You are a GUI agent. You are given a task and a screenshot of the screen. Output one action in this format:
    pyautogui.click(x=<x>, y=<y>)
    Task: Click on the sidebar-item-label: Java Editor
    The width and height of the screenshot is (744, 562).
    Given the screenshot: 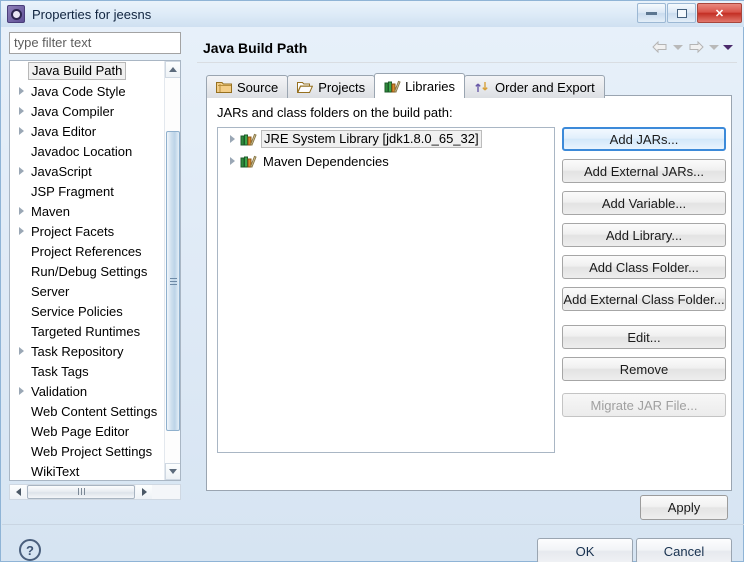 What is the action you would take?
    pyautogui.click(x=64, y=131)
    